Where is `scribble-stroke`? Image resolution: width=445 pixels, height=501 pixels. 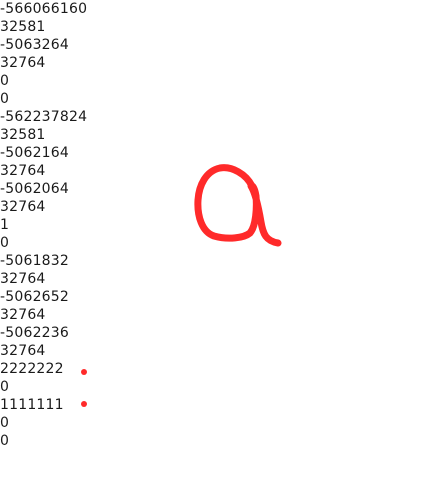
scribble-stroke is located at coordinates (238, 205).